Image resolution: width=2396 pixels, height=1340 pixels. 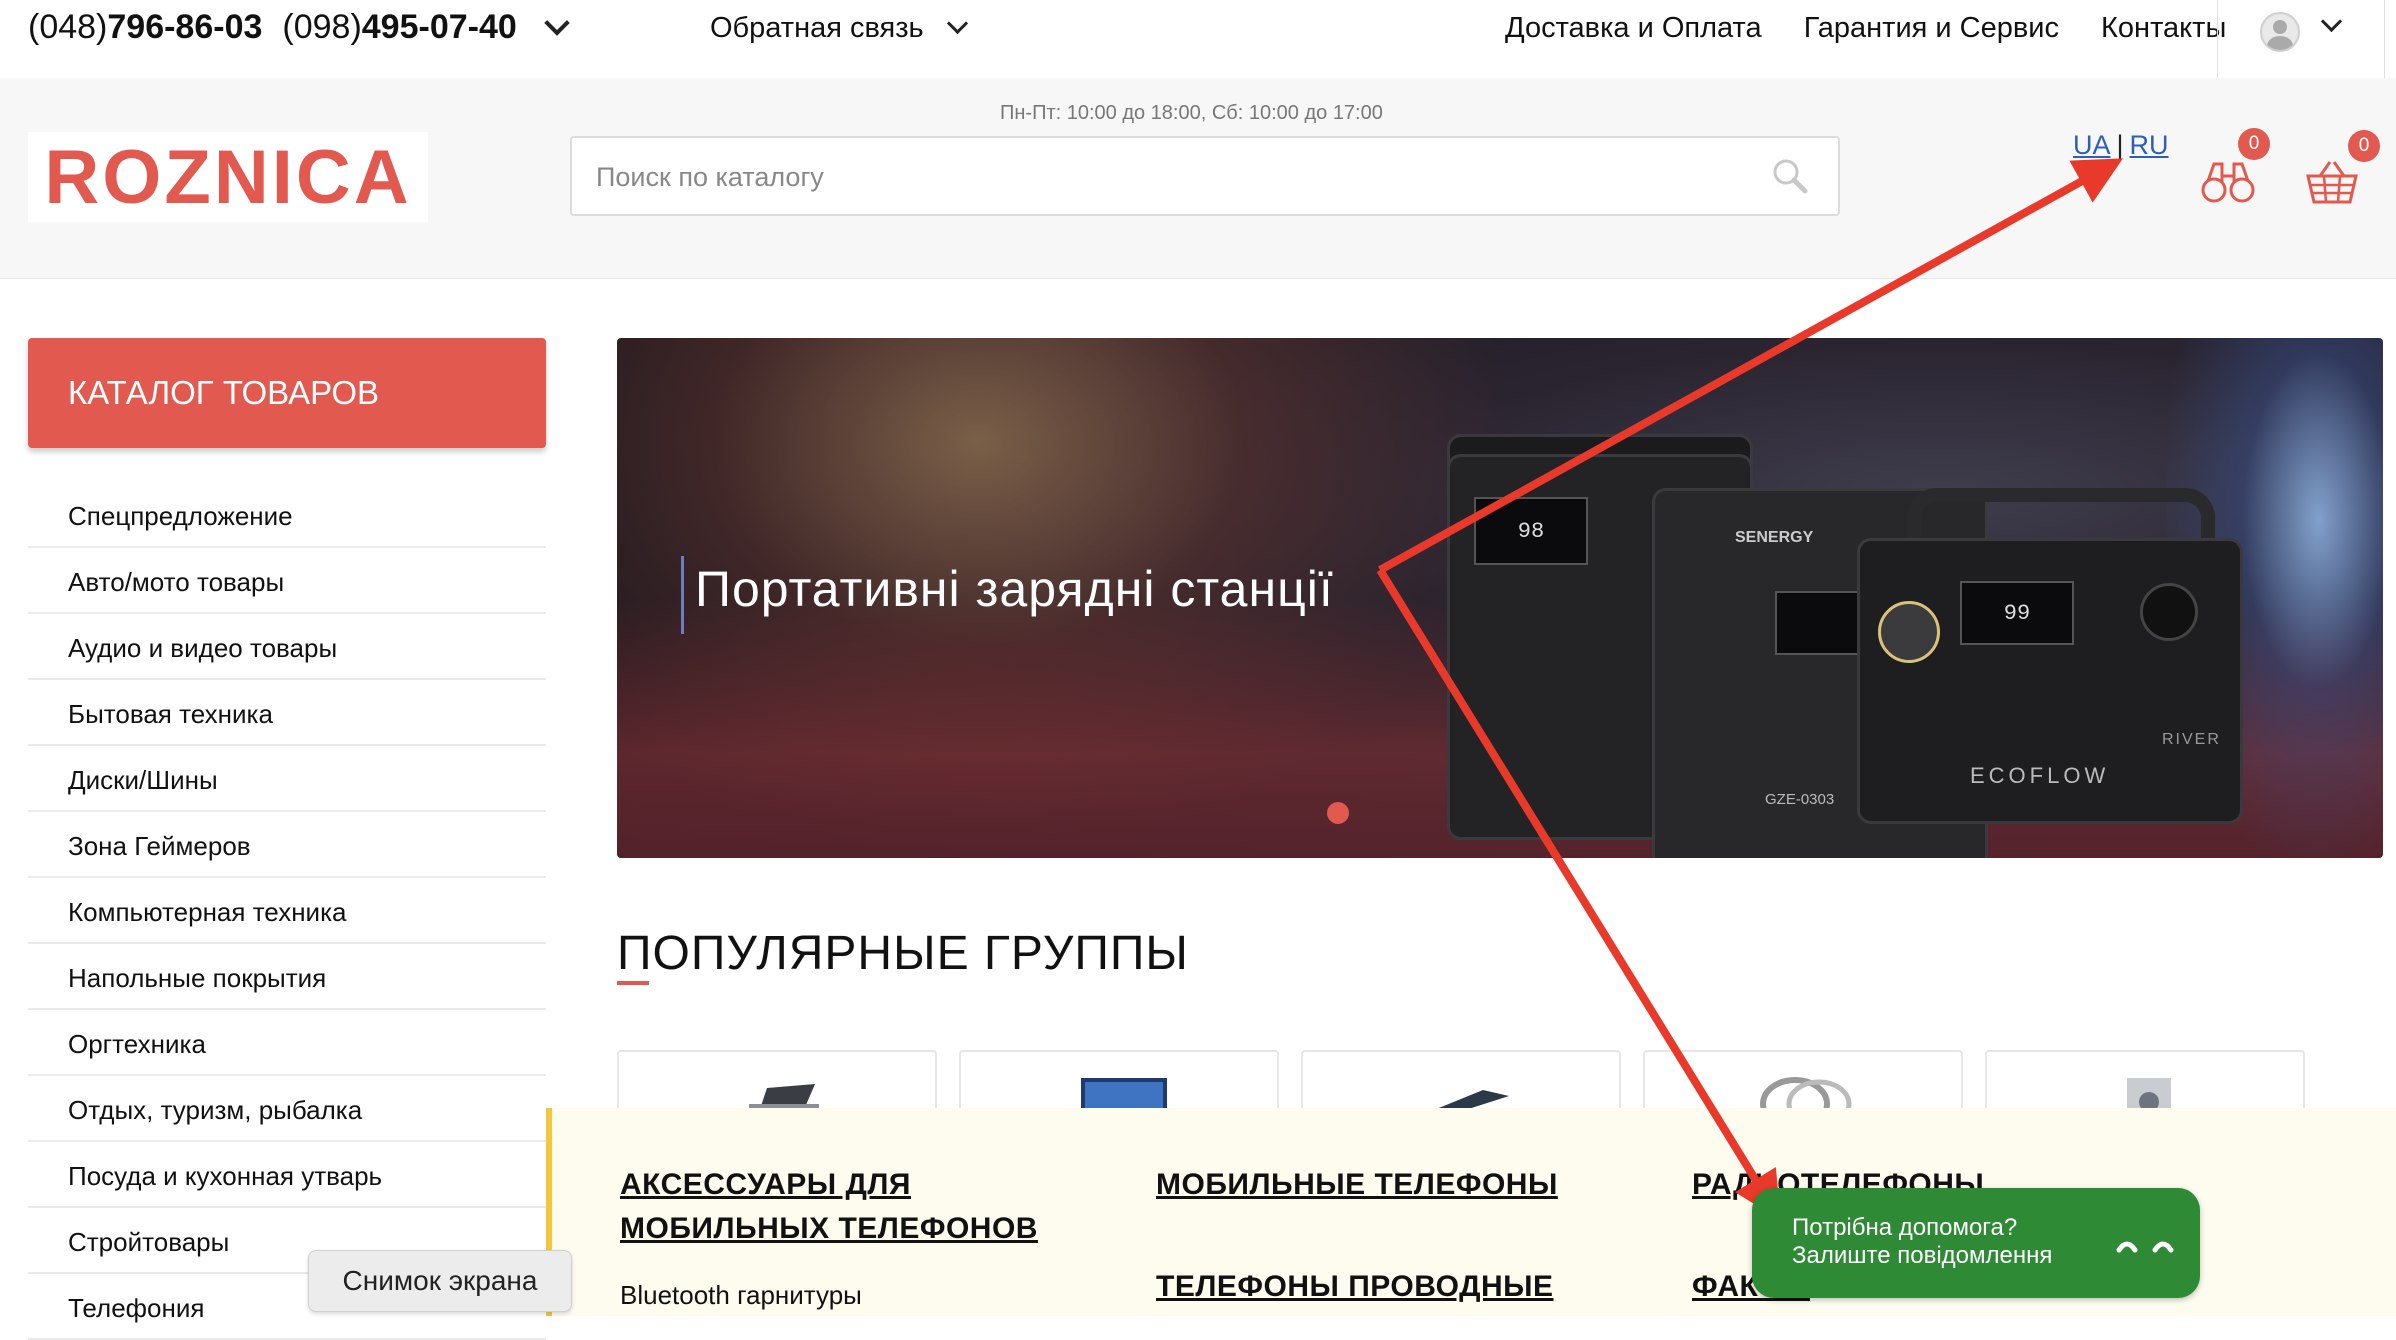 What do you see at coordinates (1156, 177) in the screenshot?
I see `search-input` at bounding box center [1156, 177].